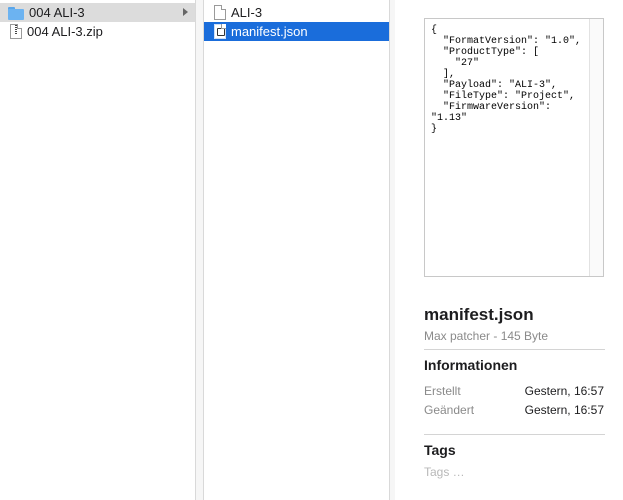 This screenshot has width=623, height=500. Describe the element at coordinates (97, 12) in the screenshot. I see `folder-row-004-ali-3: 004 ALI-3` at that location.